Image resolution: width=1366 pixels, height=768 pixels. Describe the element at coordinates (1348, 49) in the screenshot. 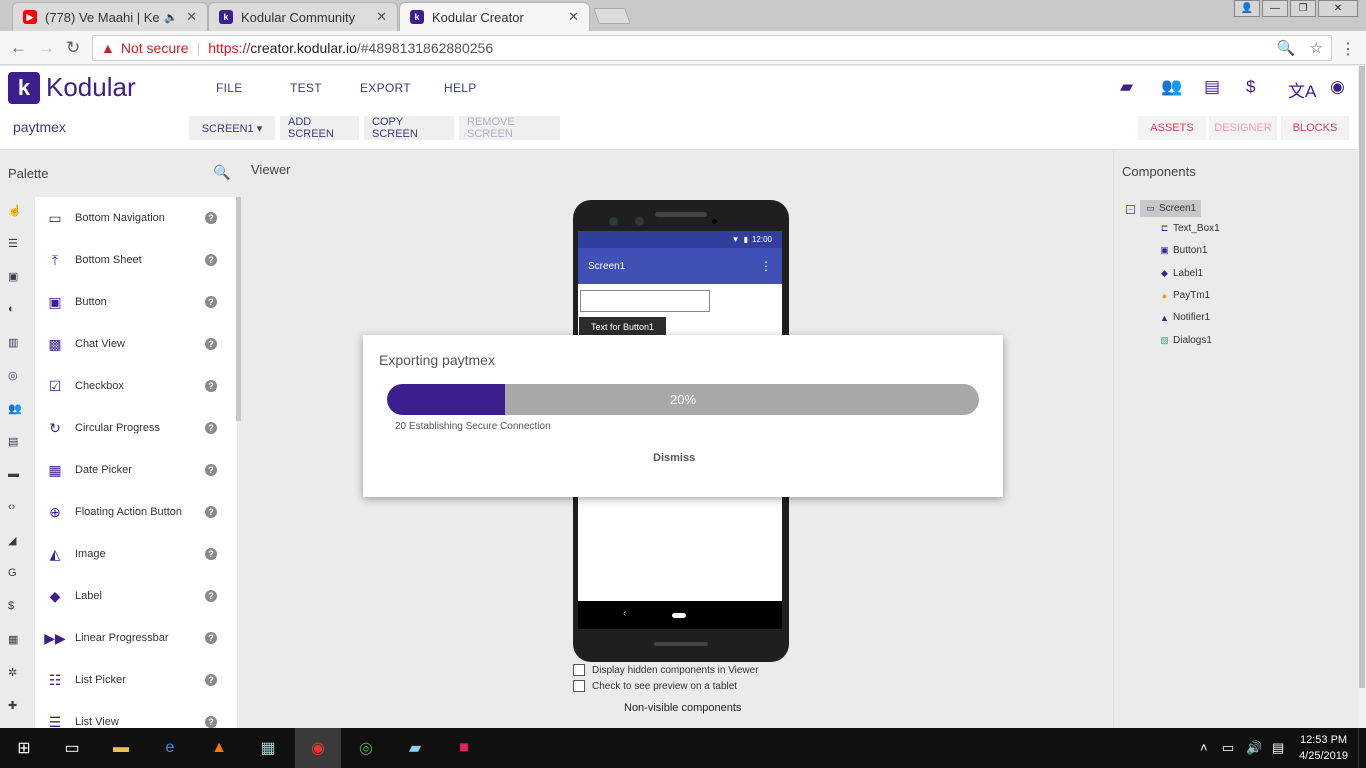

I see `browser-menu-icon: ⋮` at that location.